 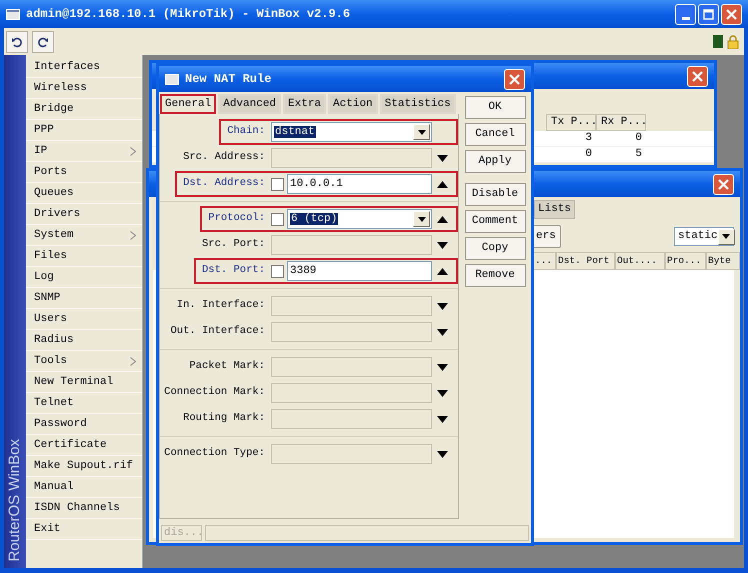 What do you see at coordinates (316, 184) in the screenshot?
I see `field-value: 10.0.0.1` at bounding box center [316, 184].